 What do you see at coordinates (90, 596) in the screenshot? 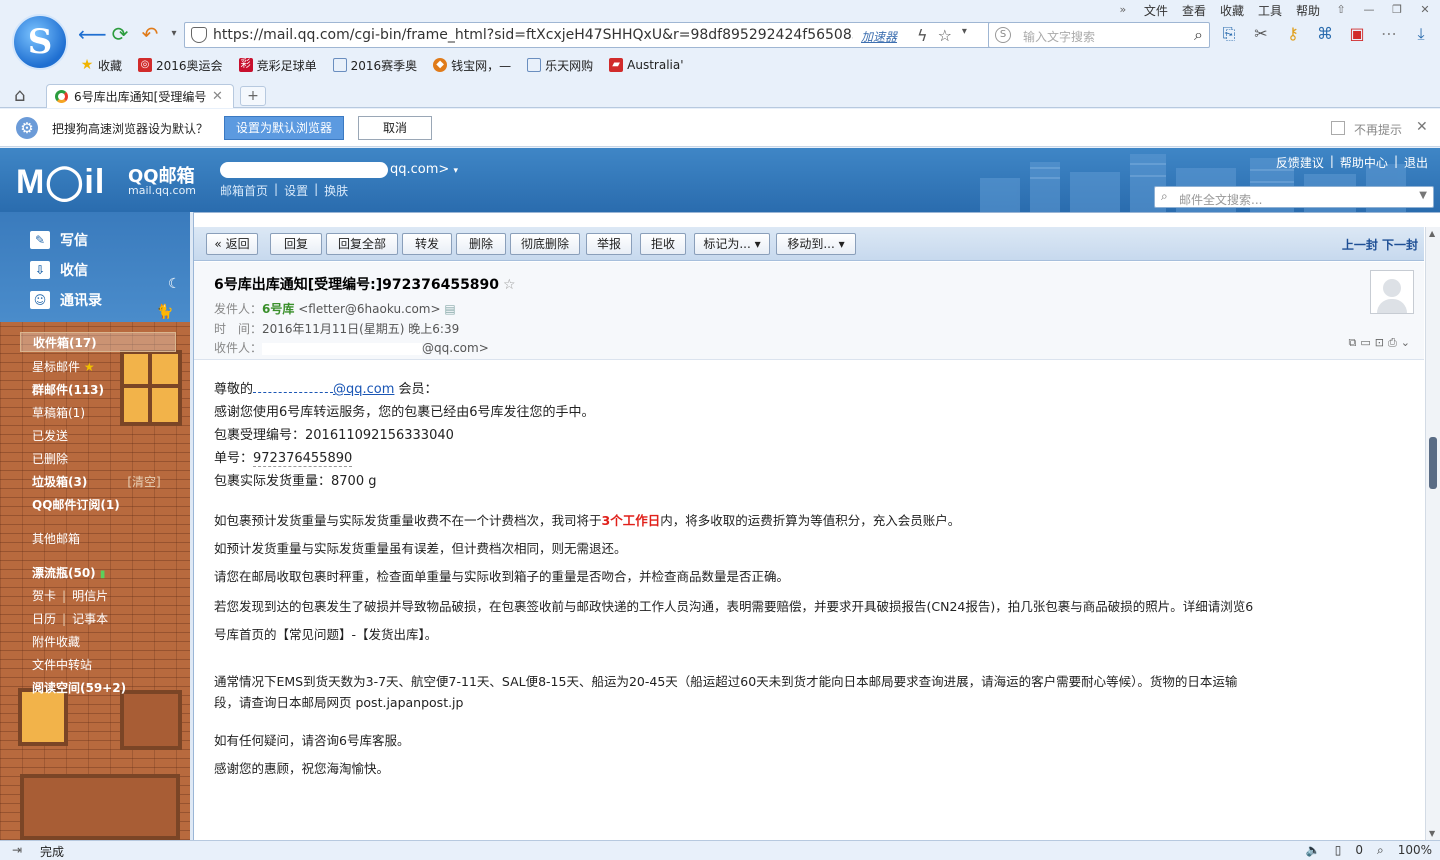
I see `postcard-link: 明信片` at bounding box center [90, 596].